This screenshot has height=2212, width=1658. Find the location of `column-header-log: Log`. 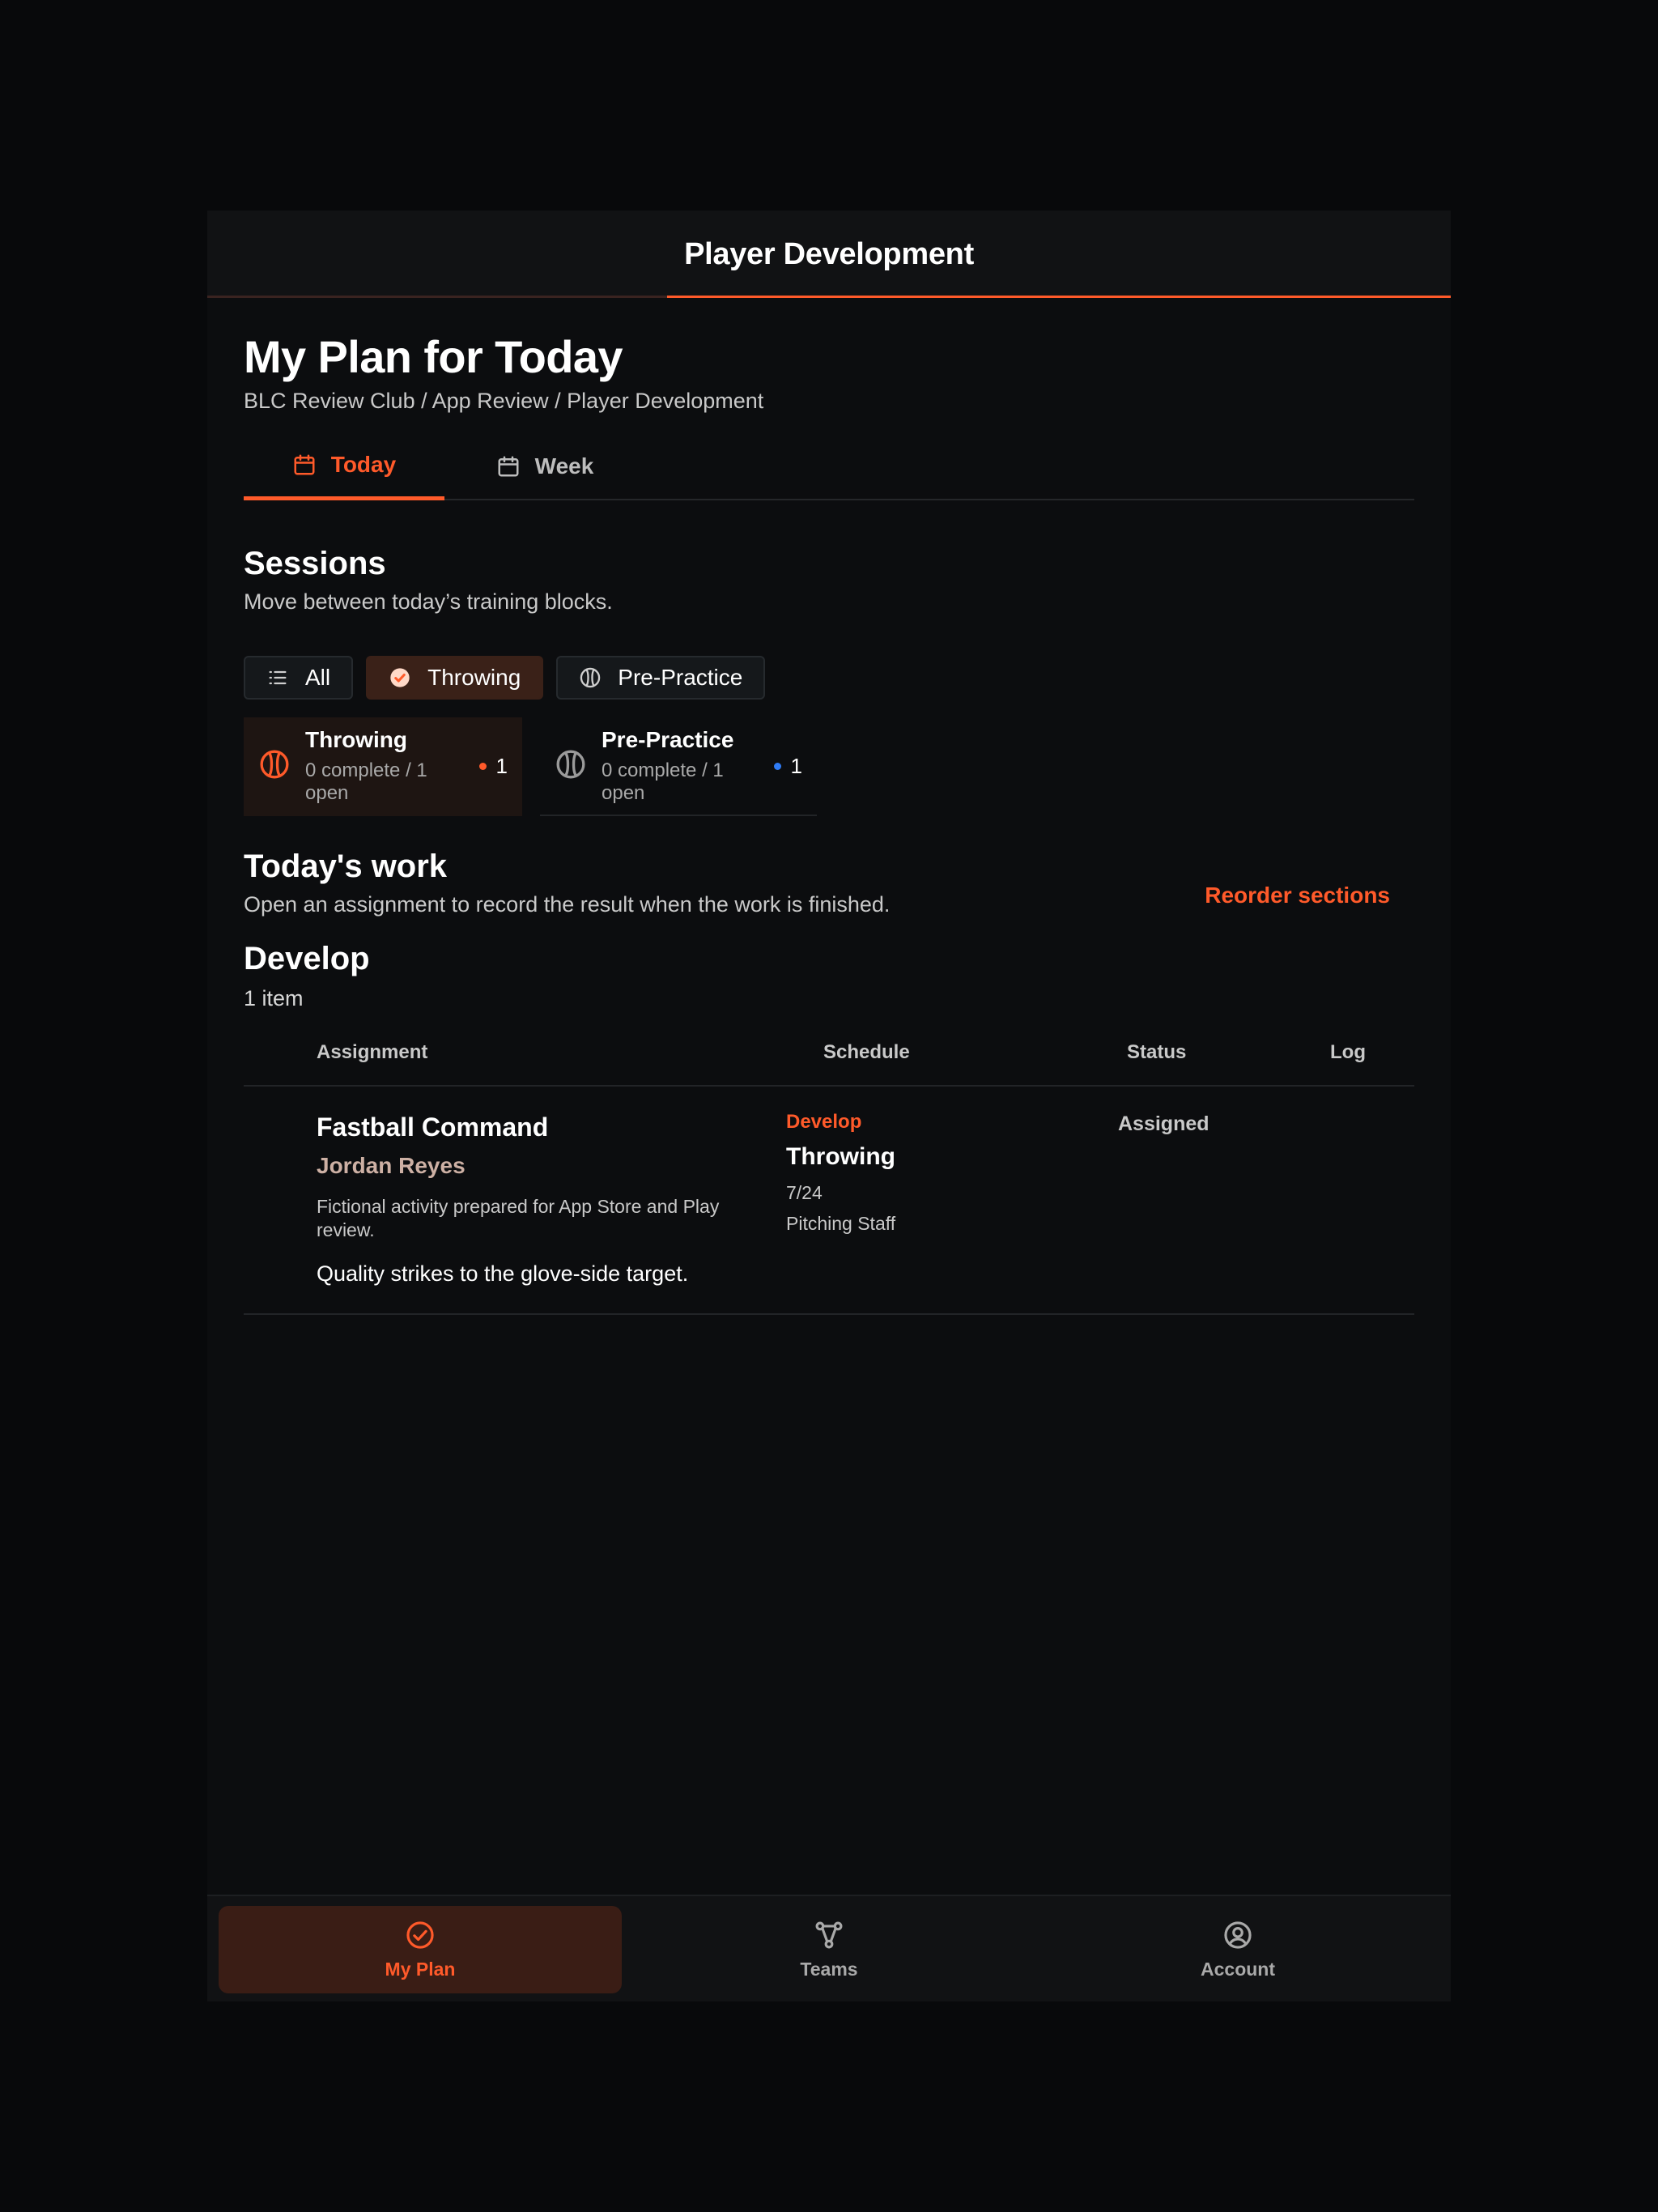

column-header-log: Log is located at coordinates (1348, 1052).